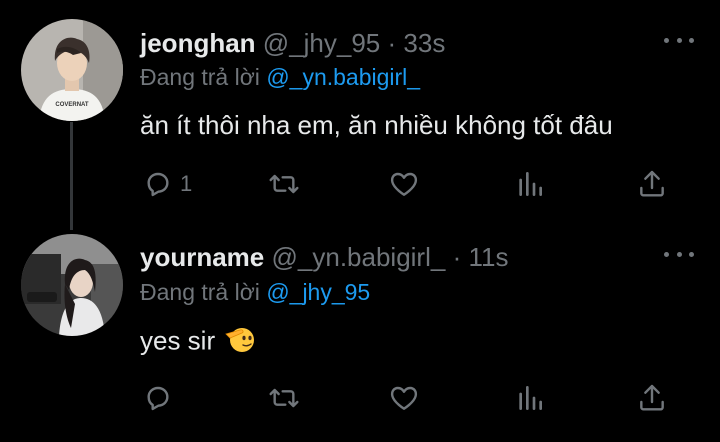 The width and height of the screenshot is (720, 442). Describe the element at coordinates (321, 43) in the screenshot. I see `user-handle: @_jhy_95` at that location.